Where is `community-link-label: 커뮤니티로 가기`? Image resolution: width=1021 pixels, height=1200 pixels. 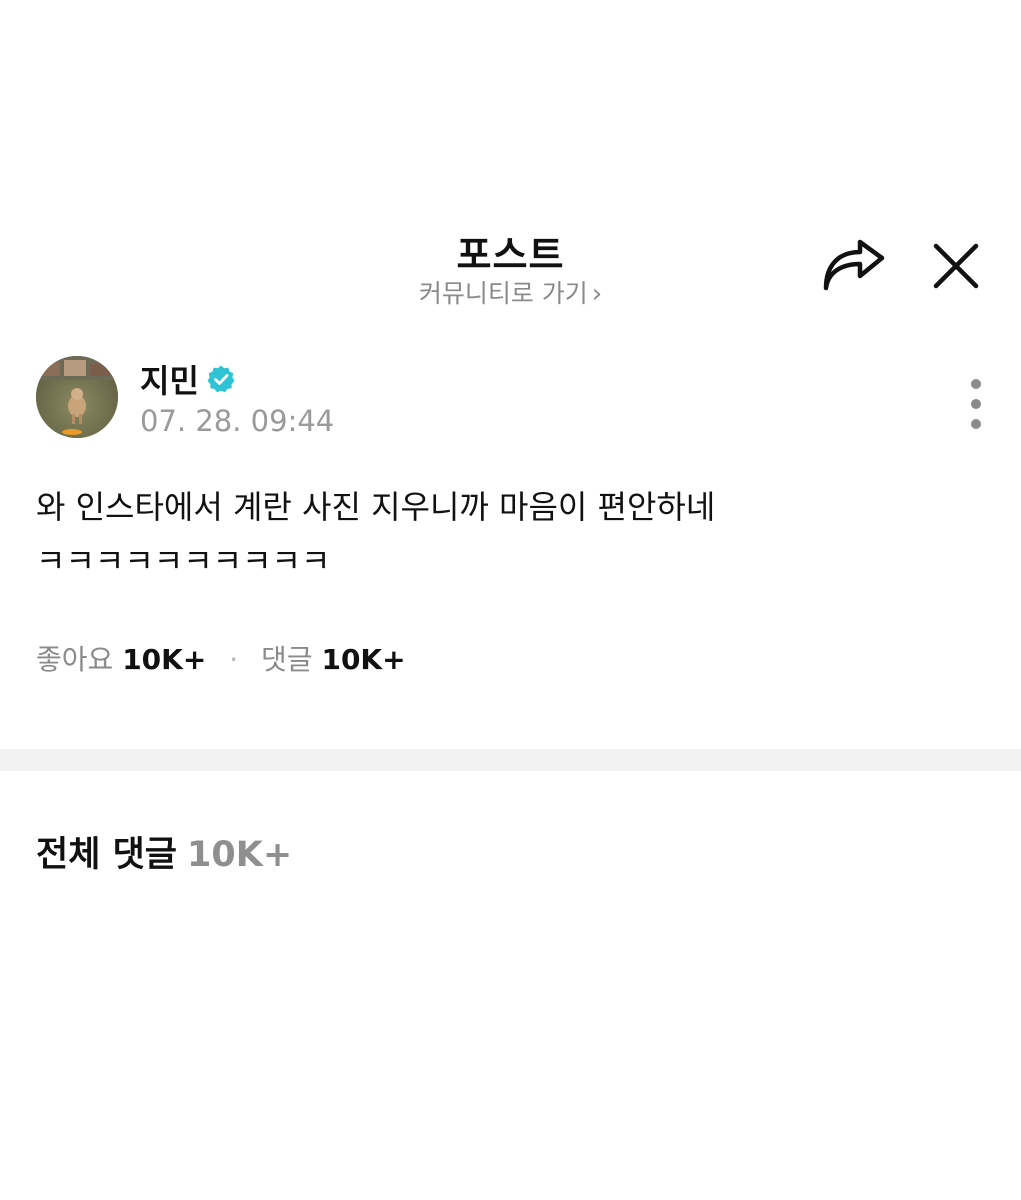 community-link-label: 커뮤니티로 가기 is located at coordinates (503, 293).